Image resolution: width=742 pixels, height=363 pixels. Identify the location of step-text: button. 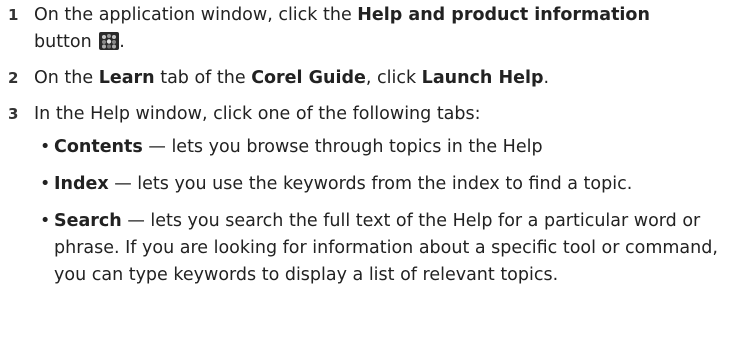
(66, 42).